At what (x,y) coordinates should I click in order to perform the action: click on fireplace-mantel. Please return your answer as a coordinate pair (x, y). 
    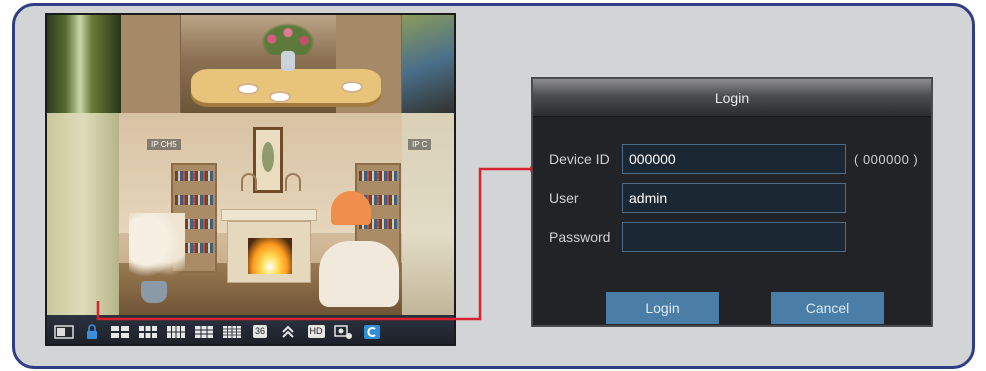
    Looking at the image, I should click on (269, 215).